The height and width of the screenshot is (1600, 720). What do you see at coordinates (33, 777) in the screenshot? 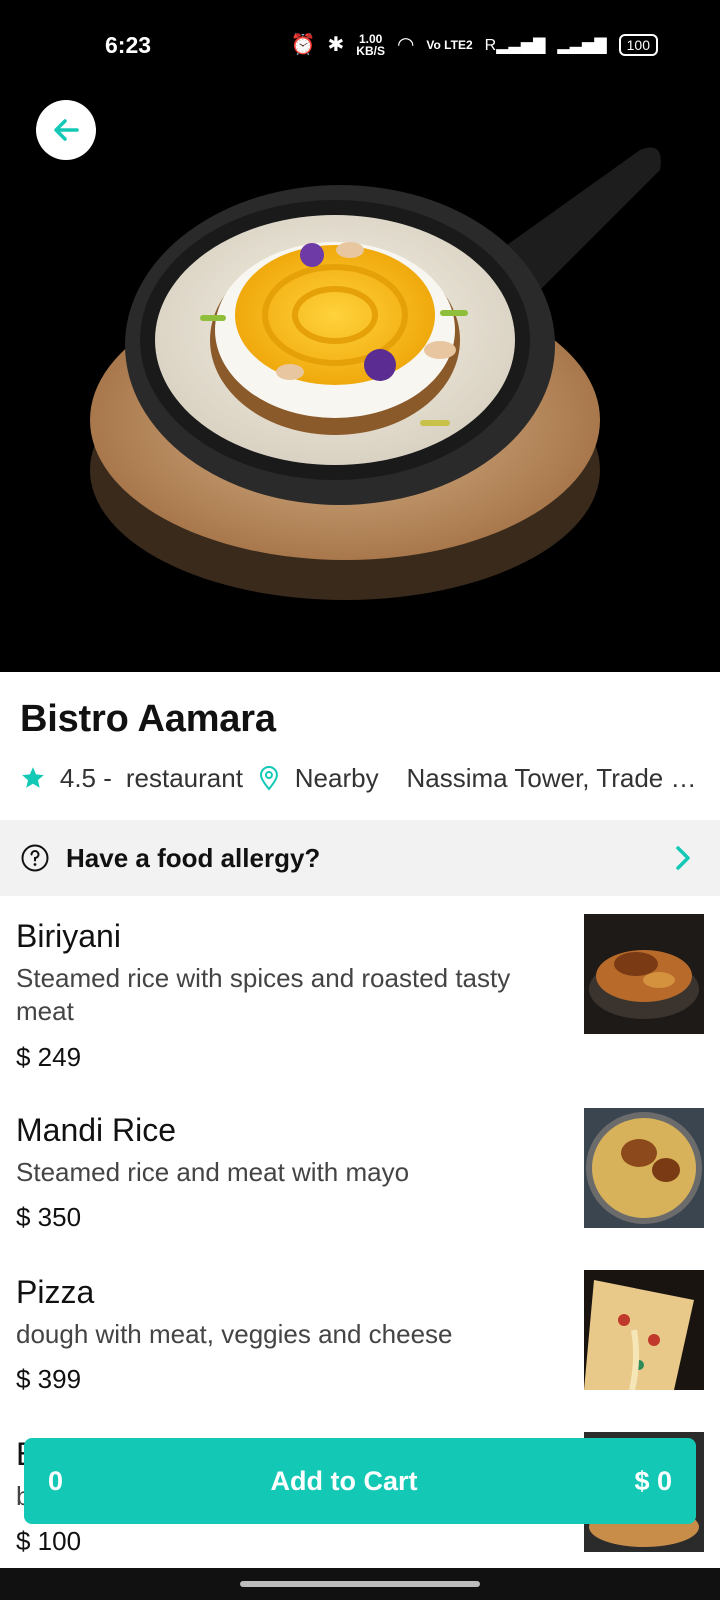
I see `star-icon` at bounding box center [33, 777].